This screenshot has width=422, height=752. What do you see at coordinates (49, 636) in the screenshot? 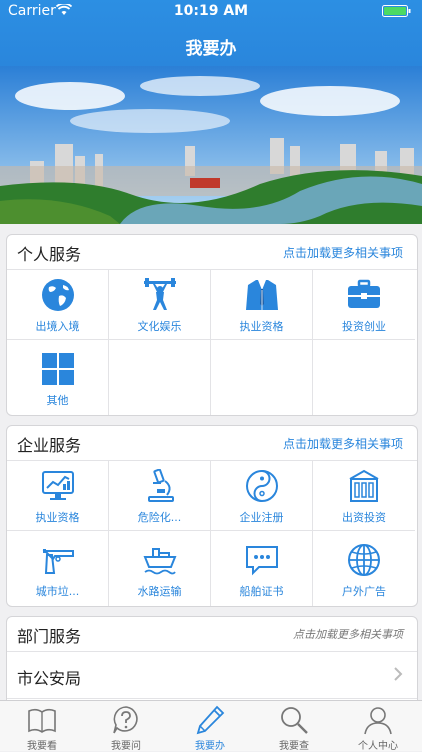
I see `section-title: 部门服务` at bounding box center [49, 636].